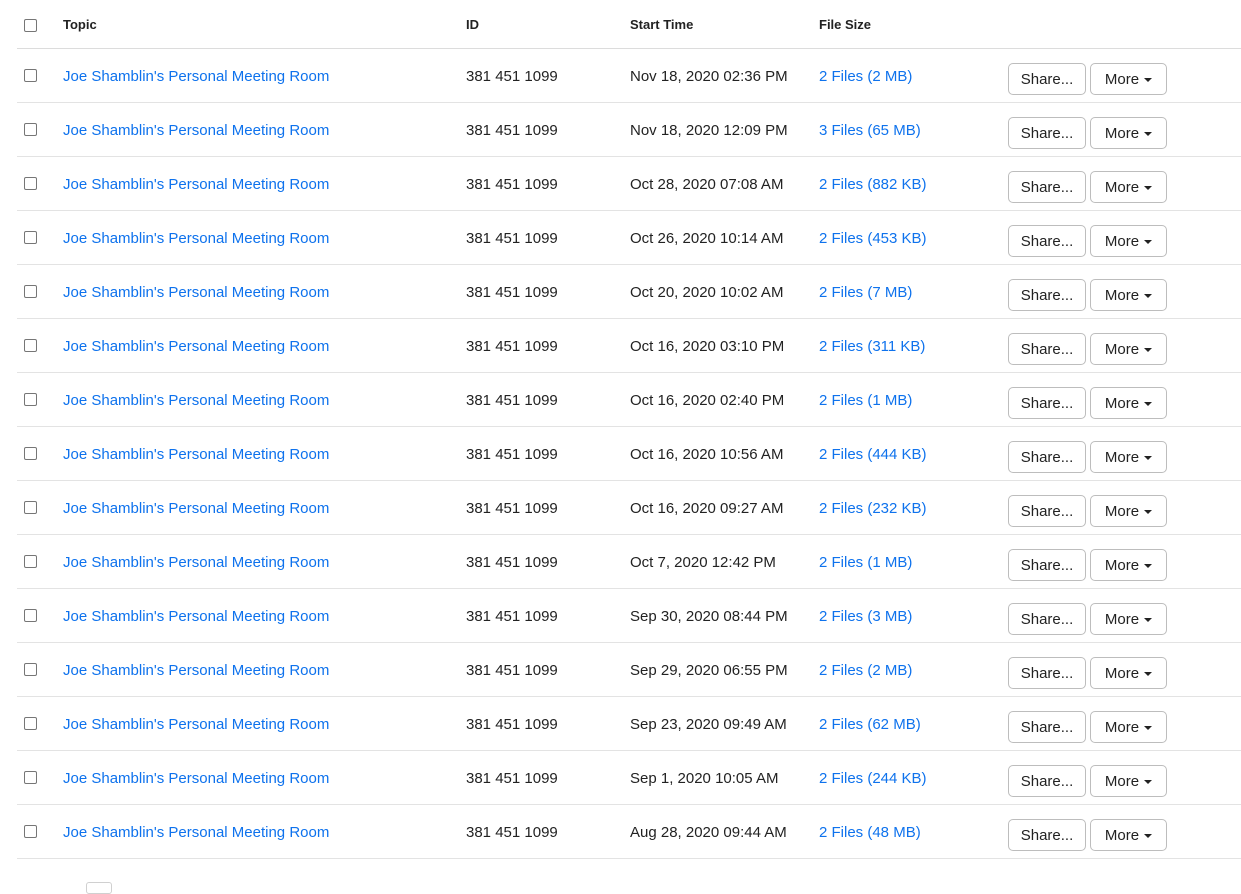 The image size is (1241, 894). Describe the element at coordinates (870, 130) in the screenshot. I see `file-size-link: 3 Files (65 MB)` at that location.